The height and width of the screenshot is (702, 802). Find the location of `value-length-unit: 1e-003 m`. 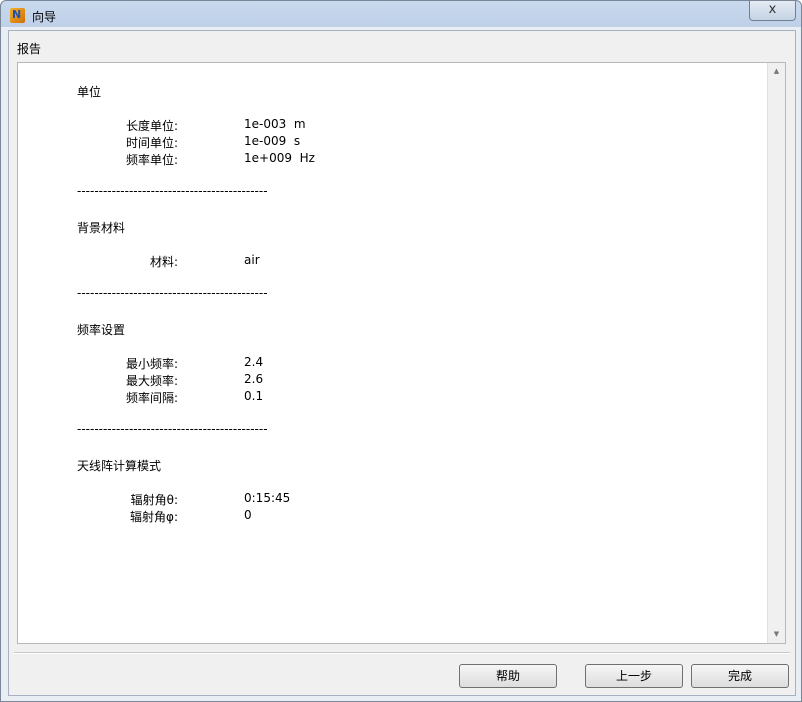

value-length-unit: 1e-003 m is located at coordinates (275, 124).